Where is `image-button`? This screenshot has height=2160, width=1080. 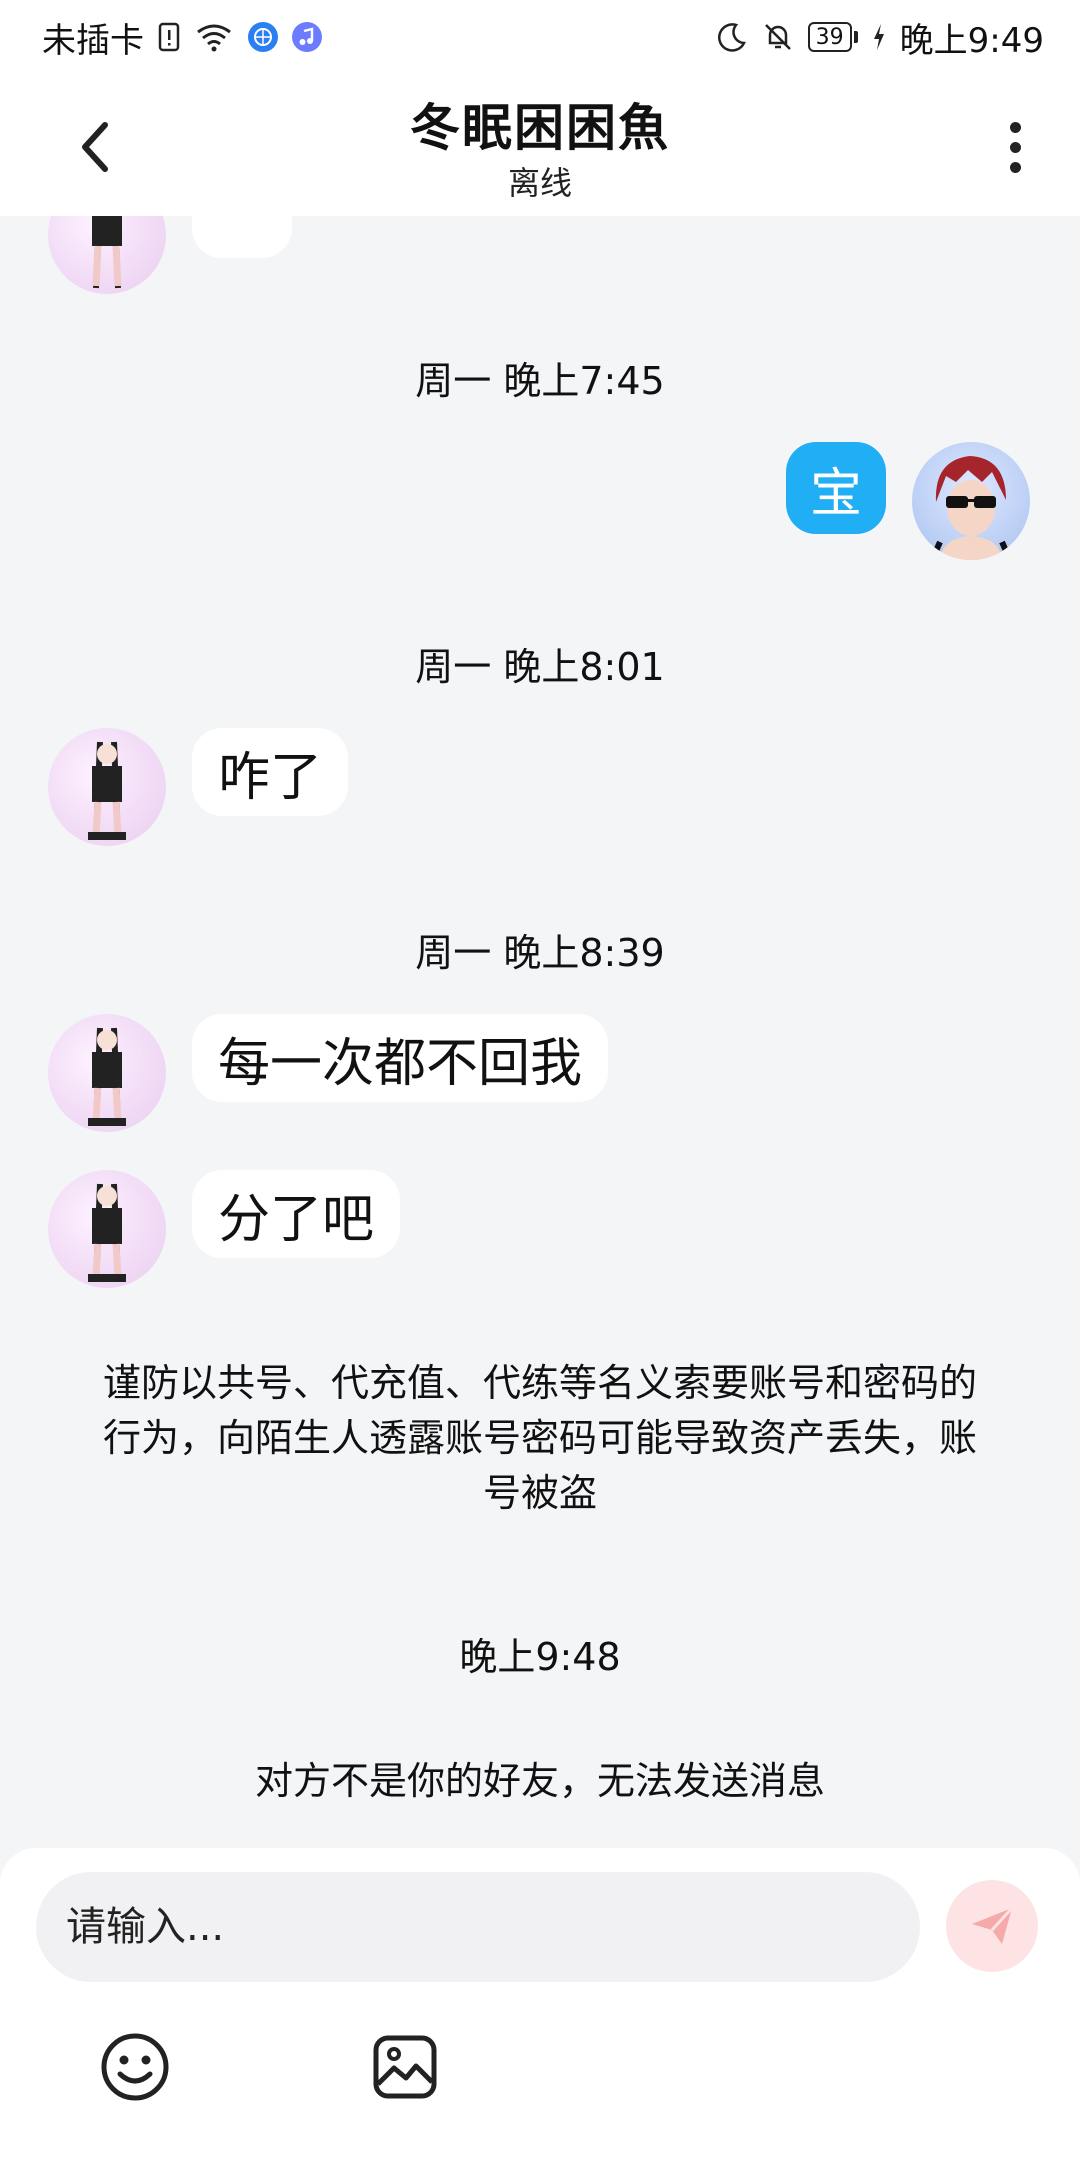 image-button is located at coordinates (405, 2067).